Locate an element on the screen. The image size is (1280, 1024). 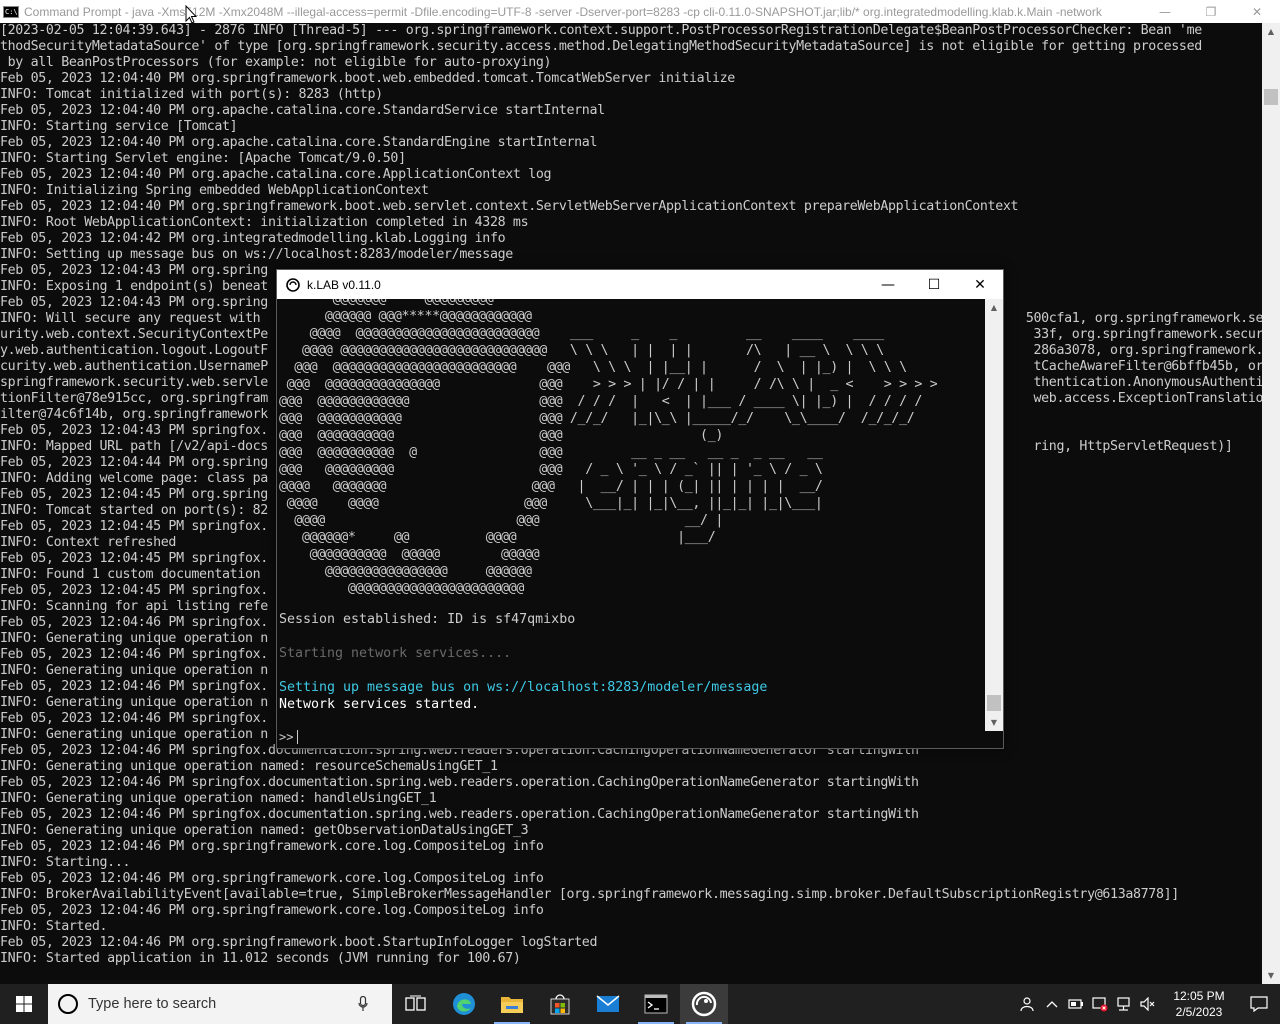
volume-muted-icon is located at coordinates (1148, 1004).